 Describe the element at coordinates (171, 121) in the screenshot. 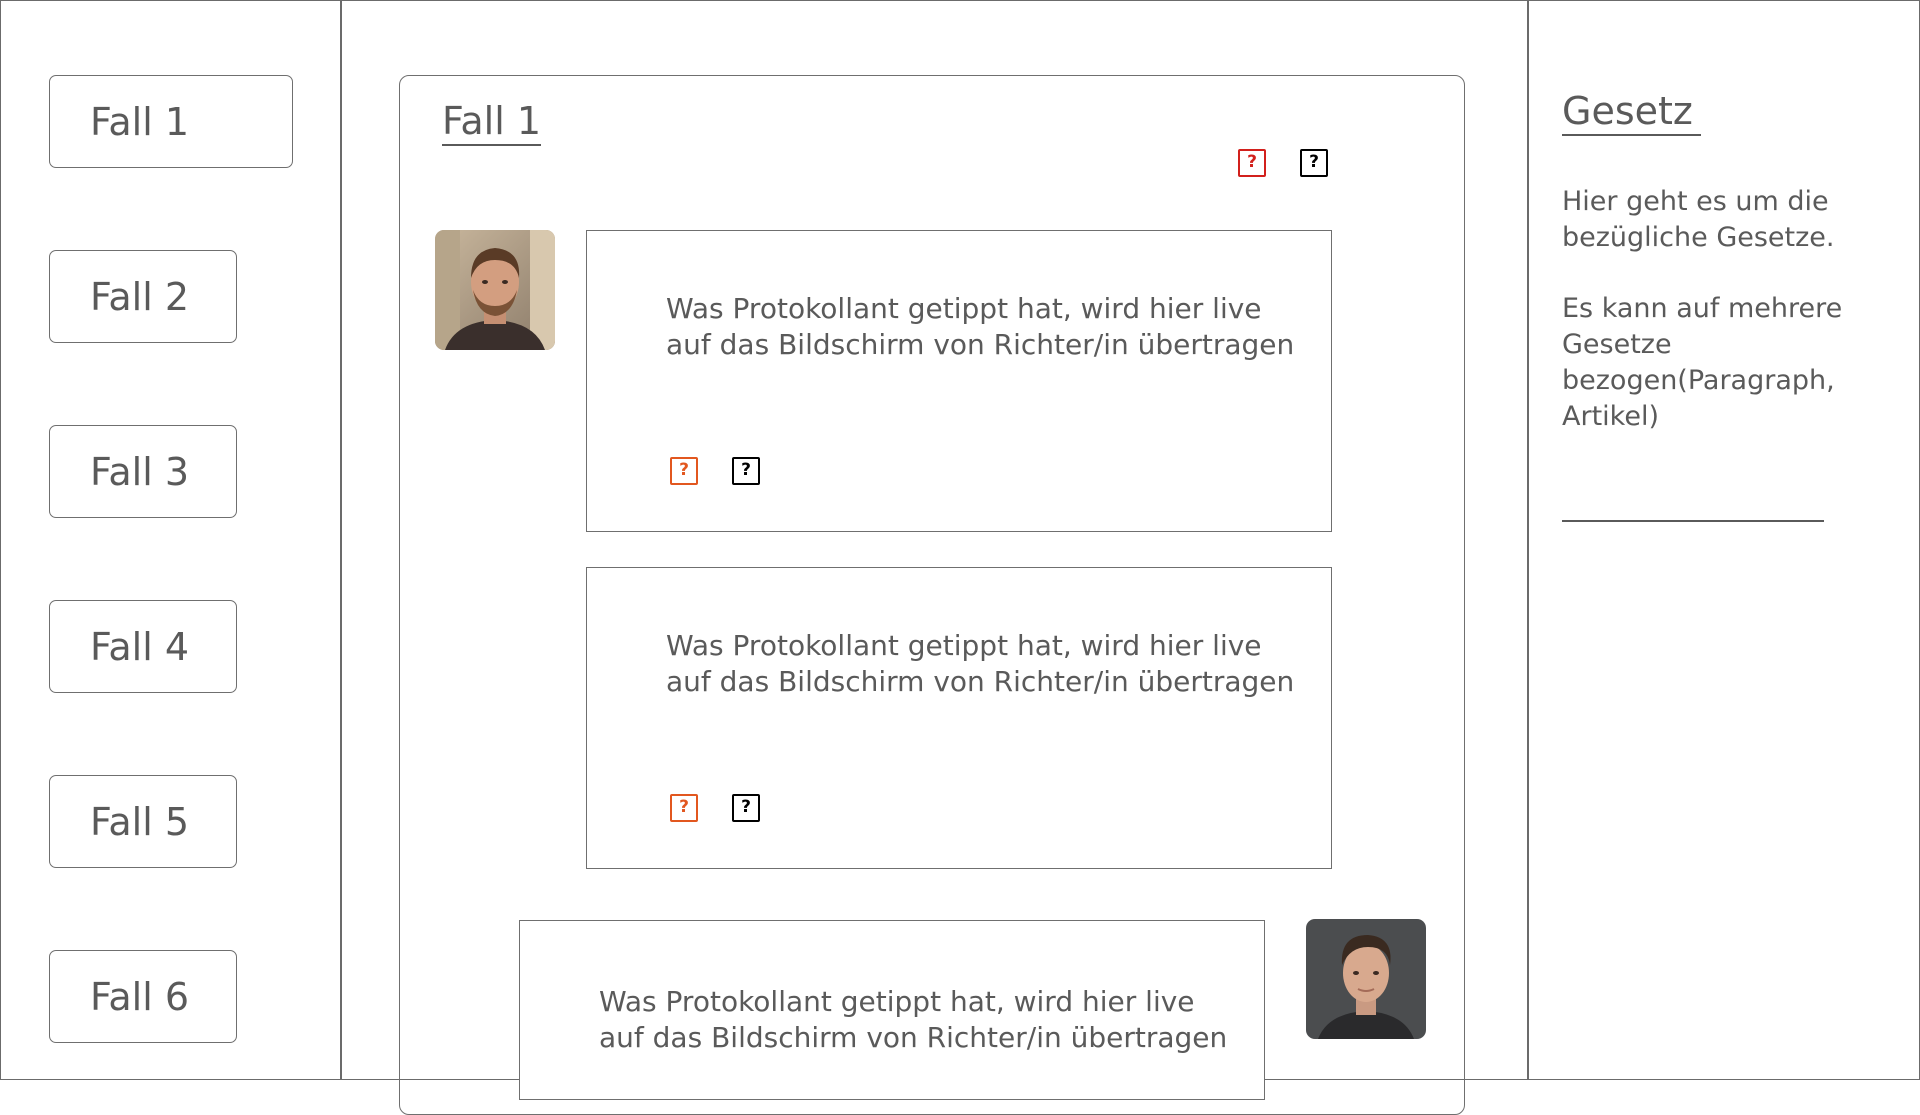

I see `case-button-1: Fall 1` at that location.